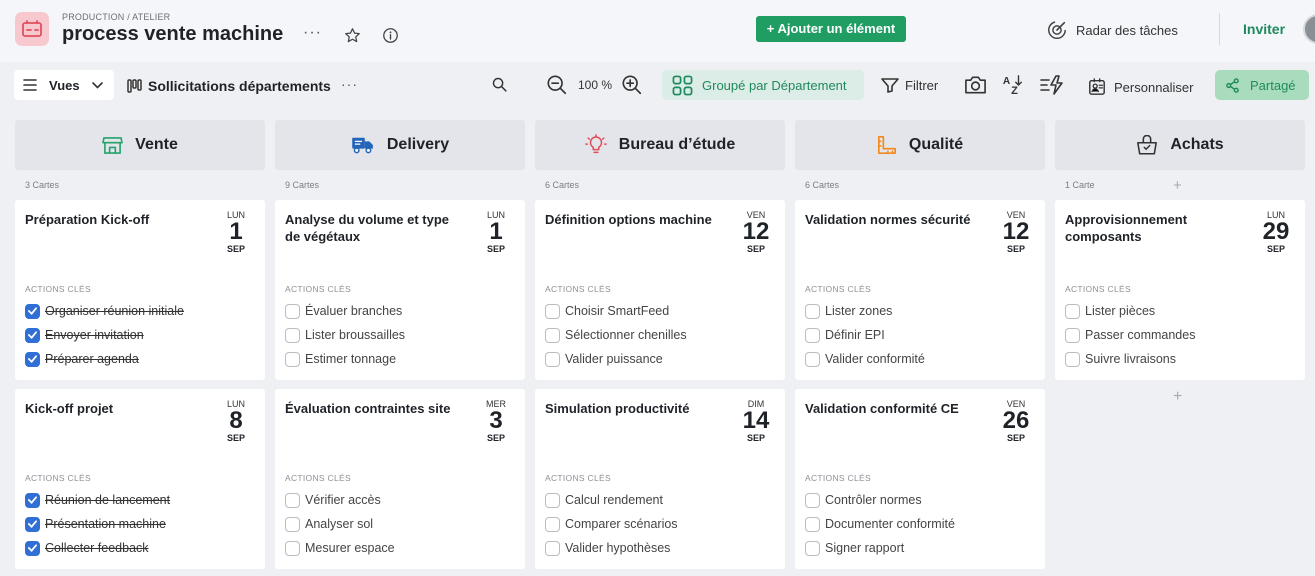  What do you see at coordinates (64, 85) in the screenshot?
I see `views-dropdown: Vues` at bounding box center [64, 85].